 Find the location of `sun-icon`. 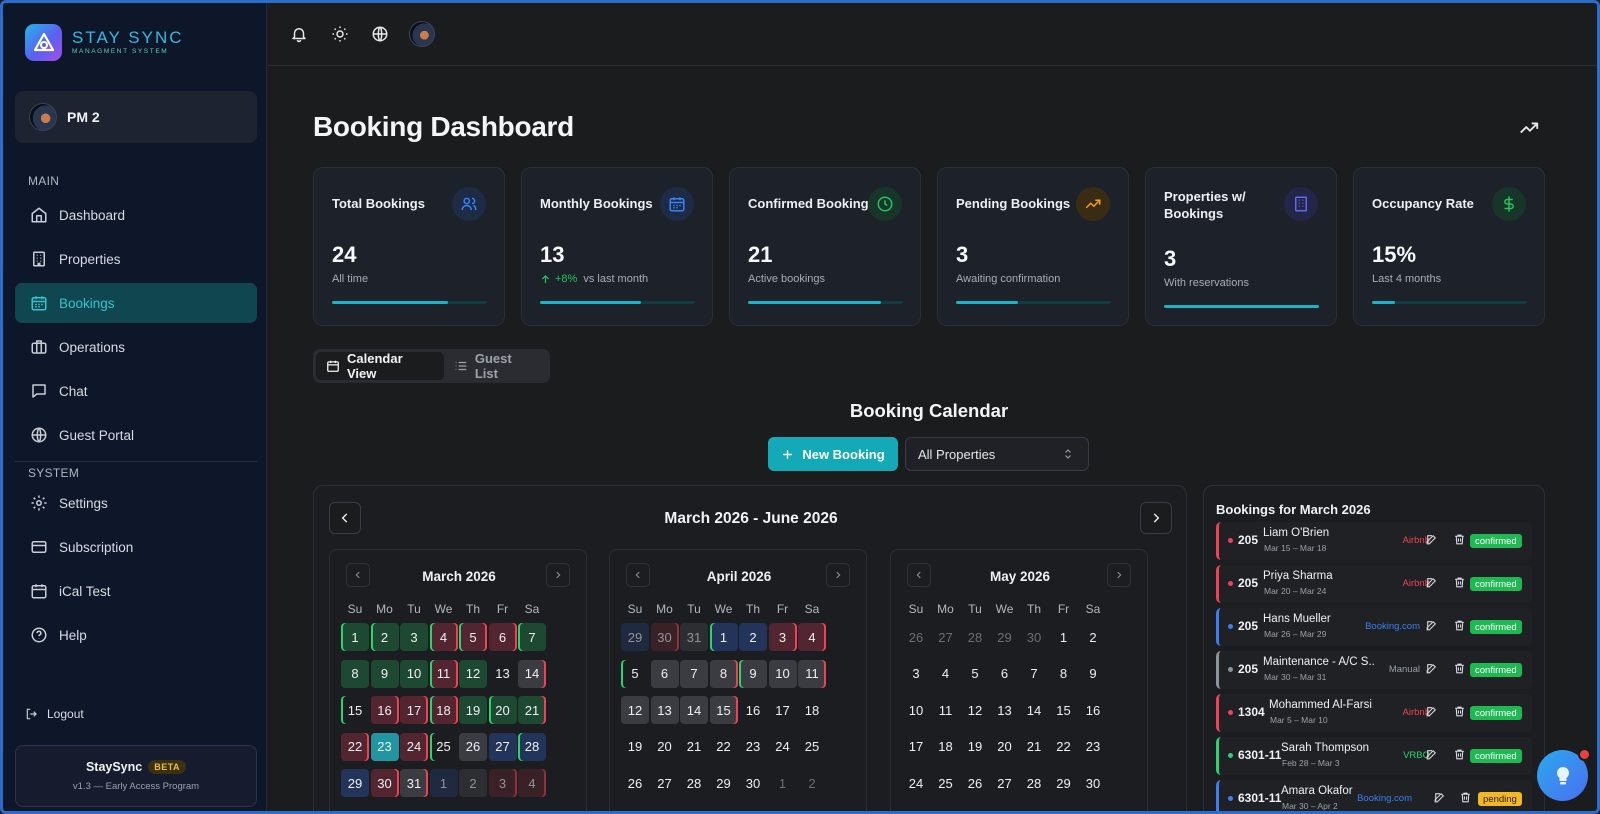

sun-icon is located at coordinates (340, 34).